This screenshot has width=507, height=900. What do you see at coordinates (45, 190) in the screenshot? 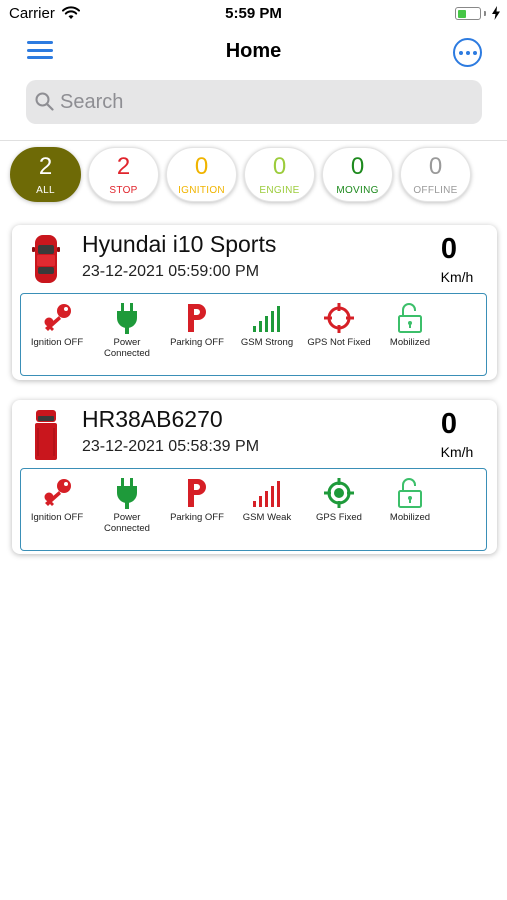
I see `filter-label: ALL` at bounding box center [45, 190].